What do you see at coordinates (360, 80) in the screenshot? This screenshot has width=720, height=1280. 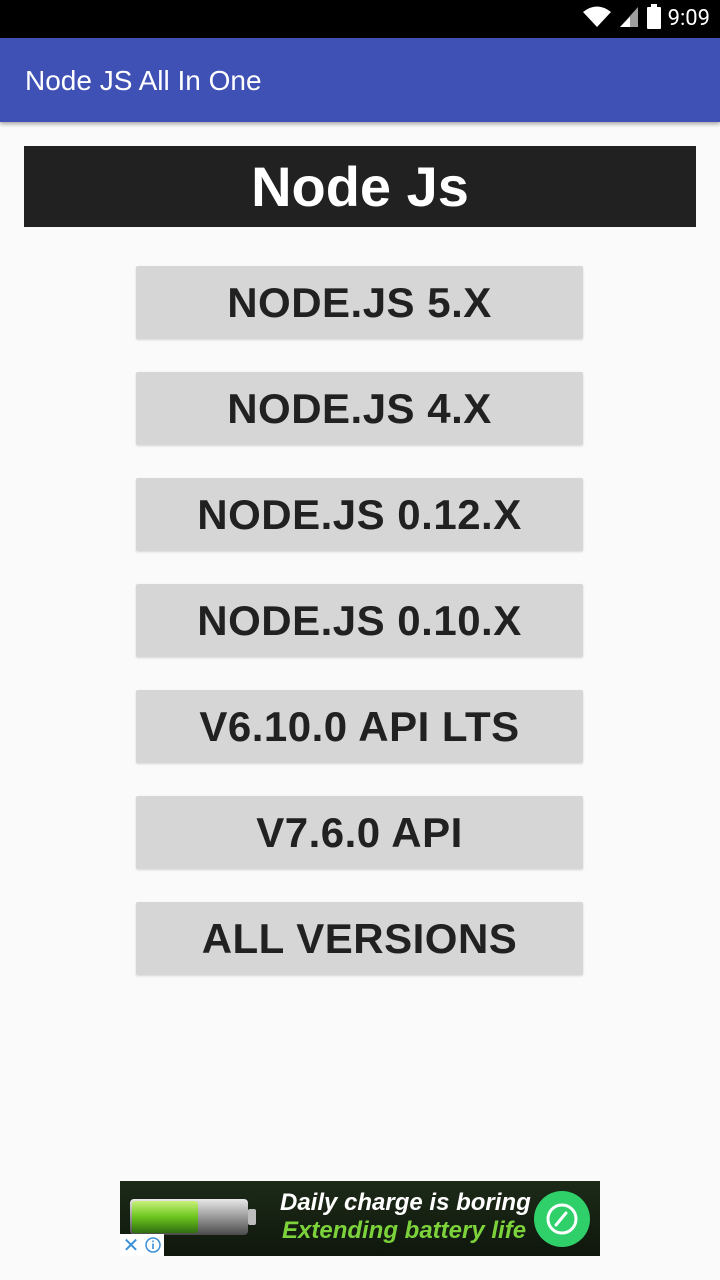 I see `app-bar: Node JS All In One` at bounding box center [360, 80].